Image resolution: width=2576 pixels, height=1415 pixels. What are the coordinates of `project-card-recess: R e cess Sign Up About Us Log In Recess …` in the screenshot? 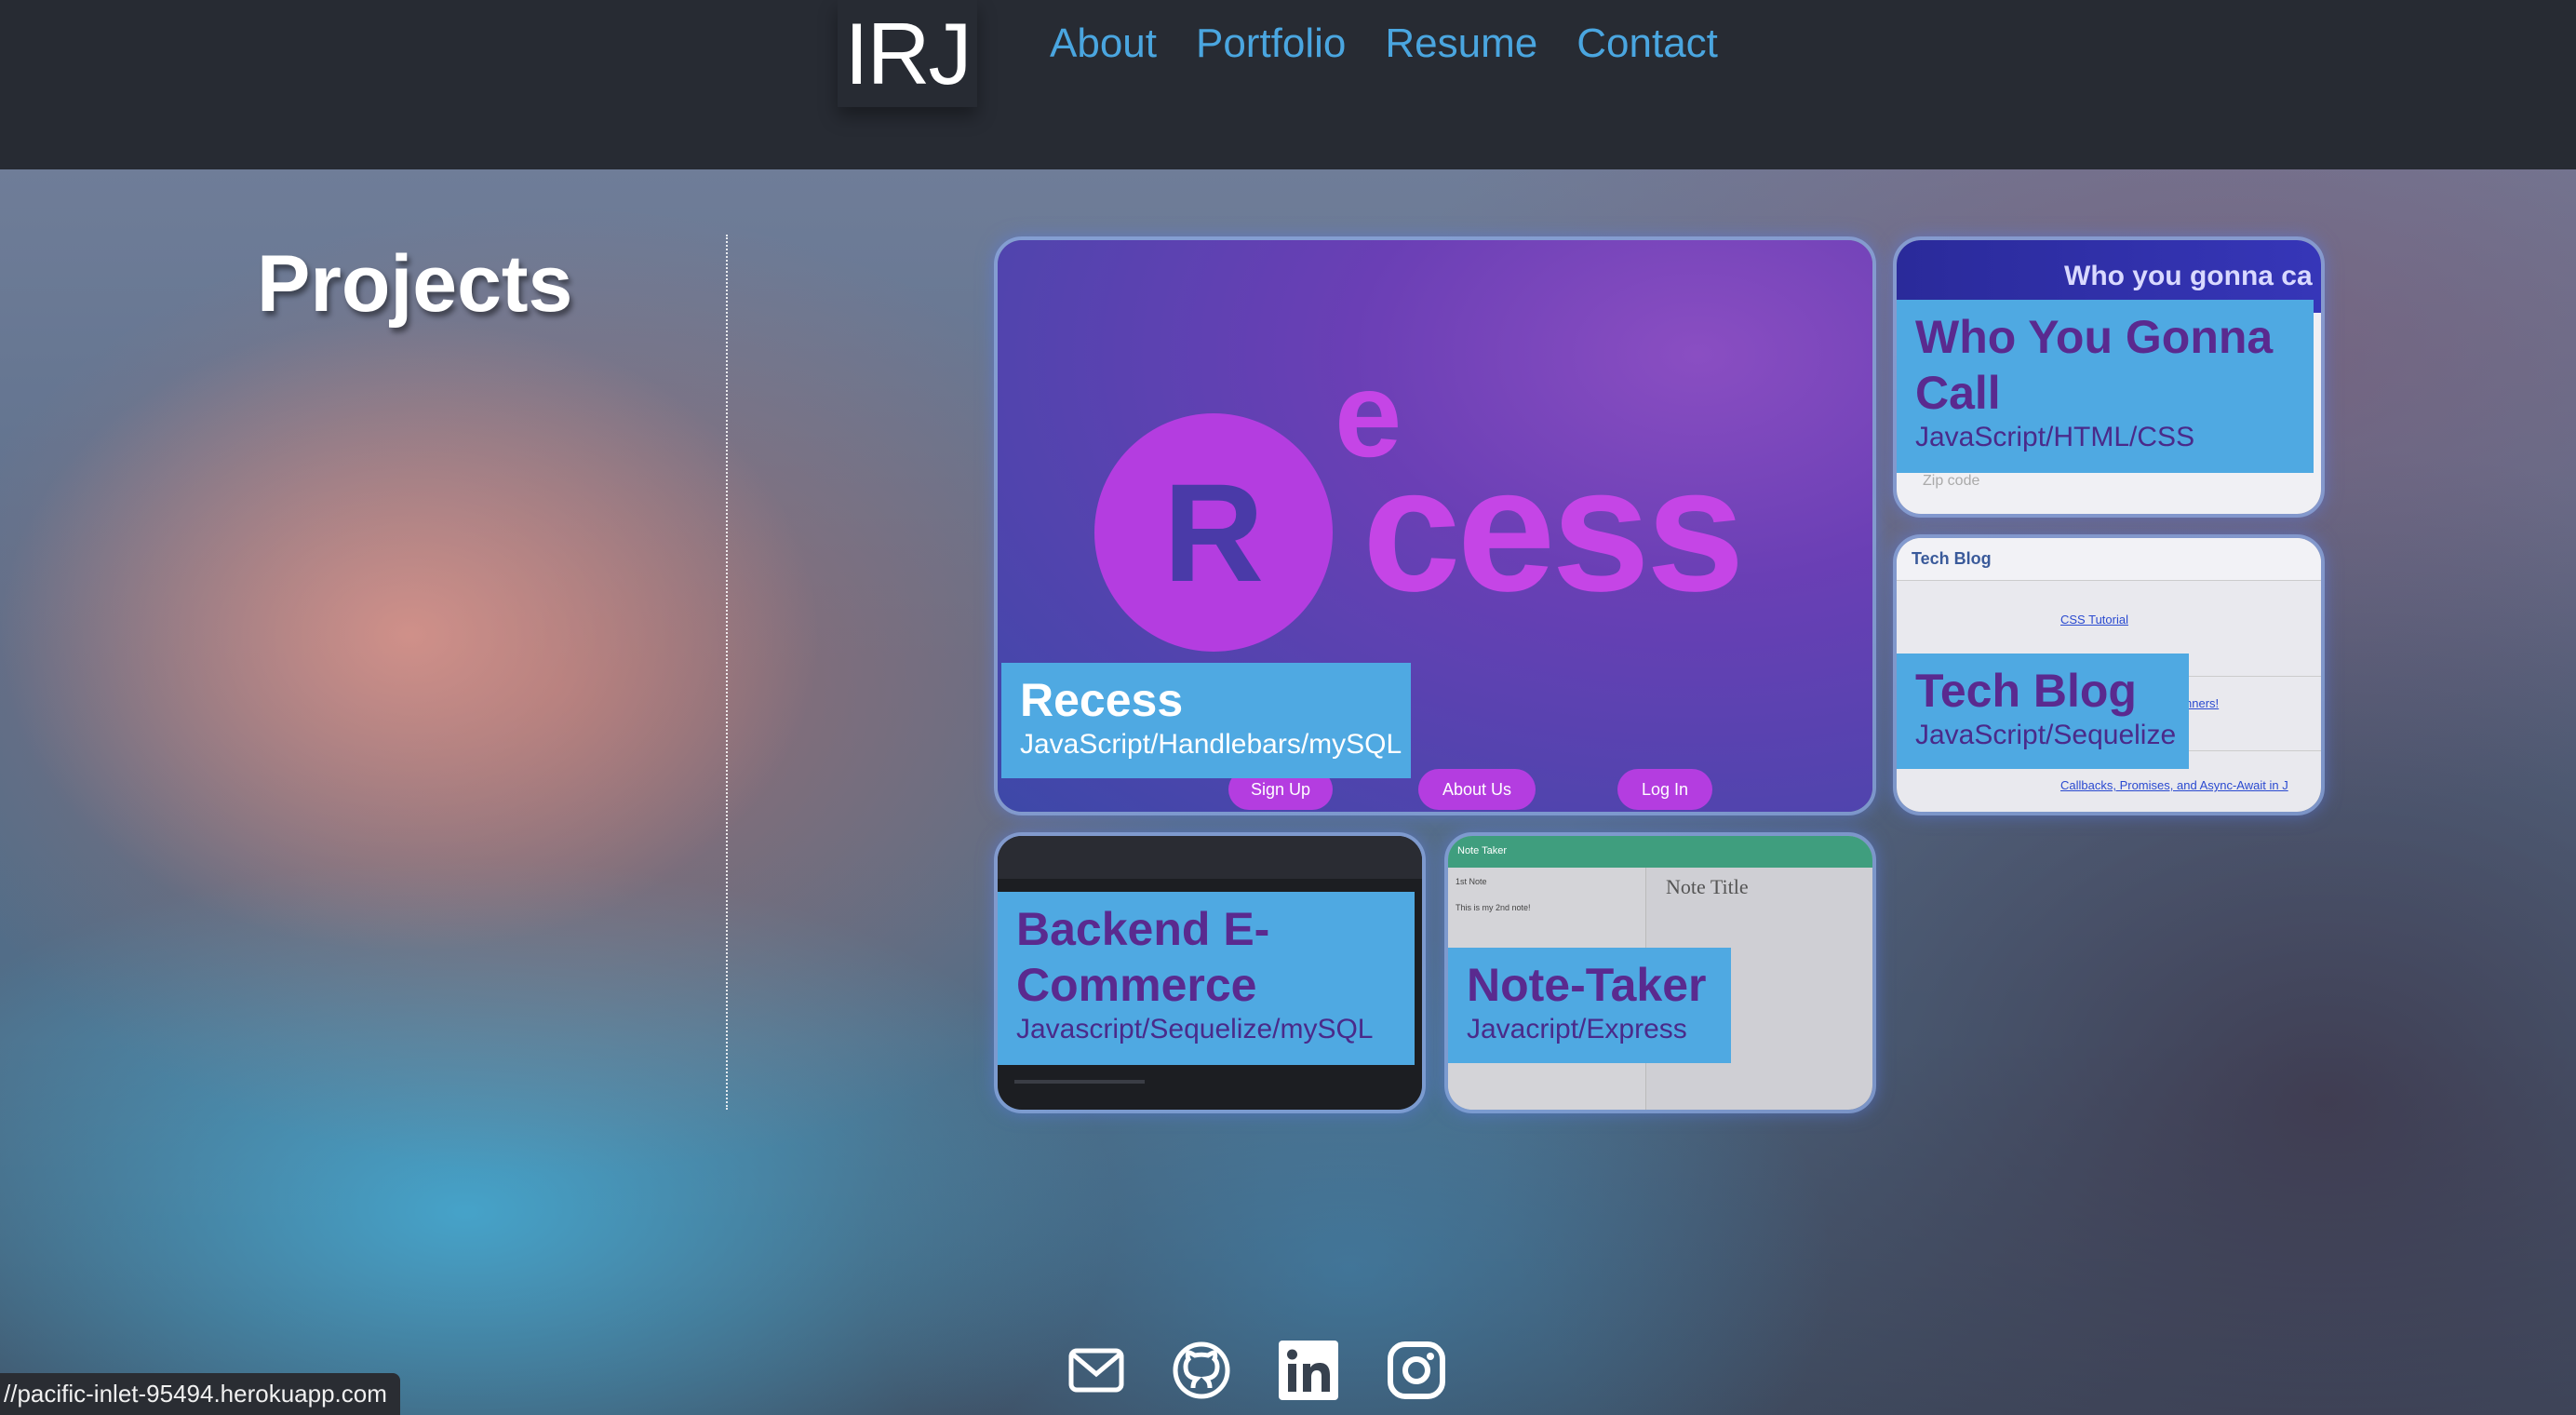 It's located at (1435, 526).